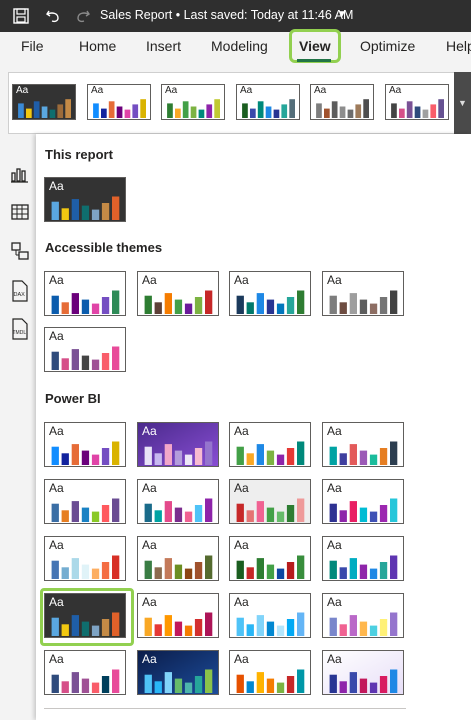  What do you see at coordinates (20, 329) in the screenshot?
I see `tmdl-view-icon: TMDL` at bounding box center [20, 329].